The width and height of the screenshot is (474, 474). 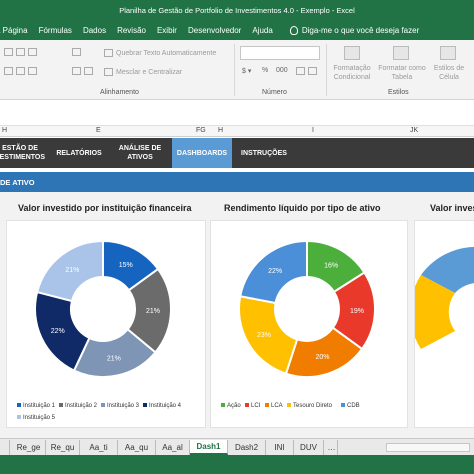 What do you see at coordinates (280, 447) in the screenshot?
I see `sheet-tab: INI` at bounding box center [280, 447].